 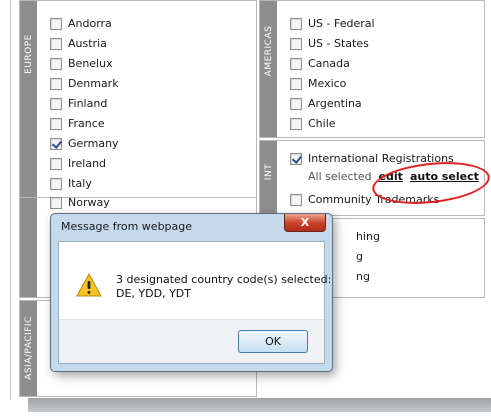 I want to click on country-label: Andorra, so click(x=90, y=23).